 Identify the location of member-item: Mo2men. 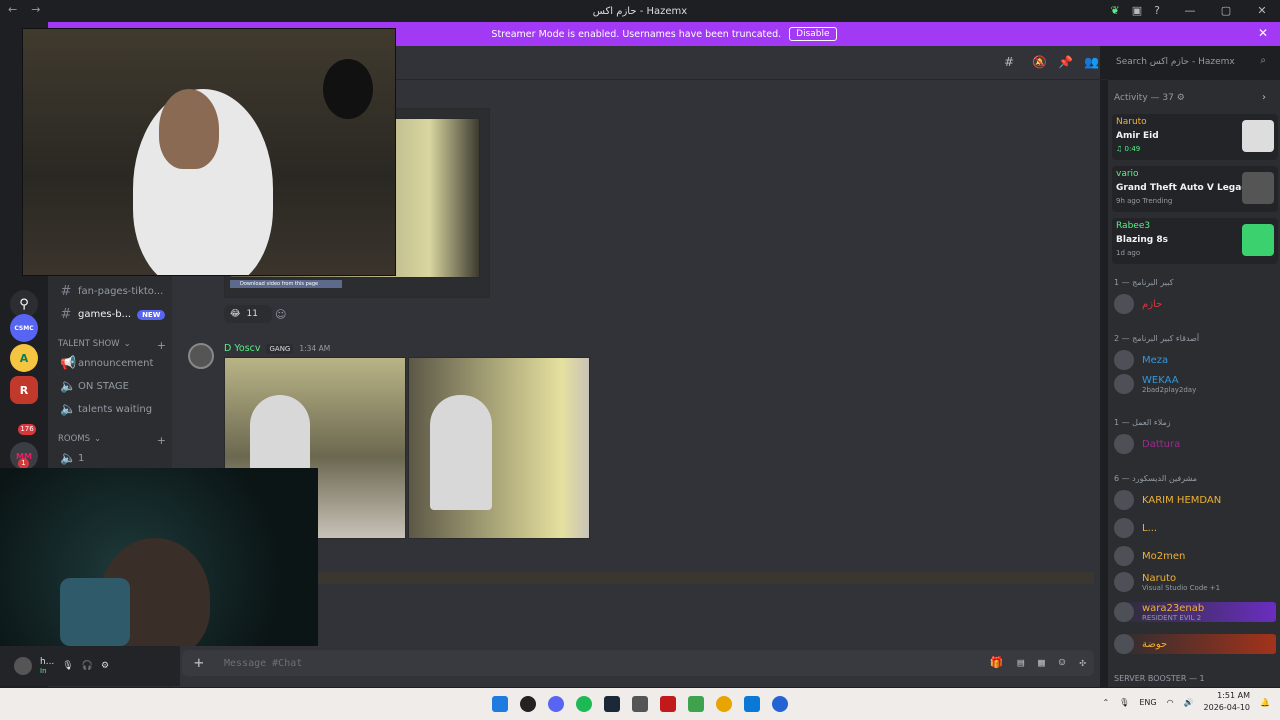
(1149, 556).